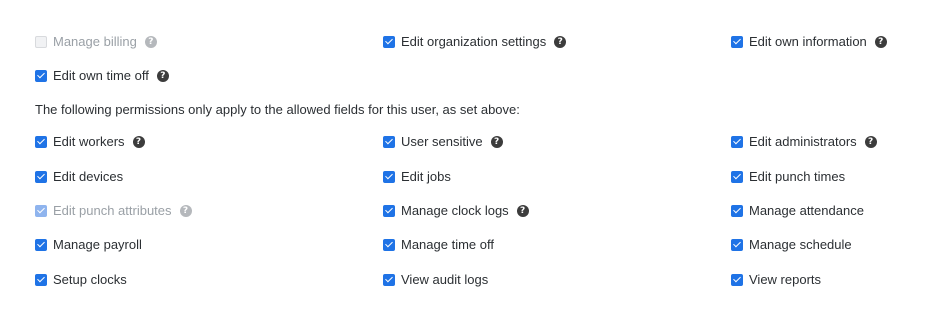 The height and width of the screenshot is (312, 936). I want to click on edit-own-information-checkbox, so click(737, 41).